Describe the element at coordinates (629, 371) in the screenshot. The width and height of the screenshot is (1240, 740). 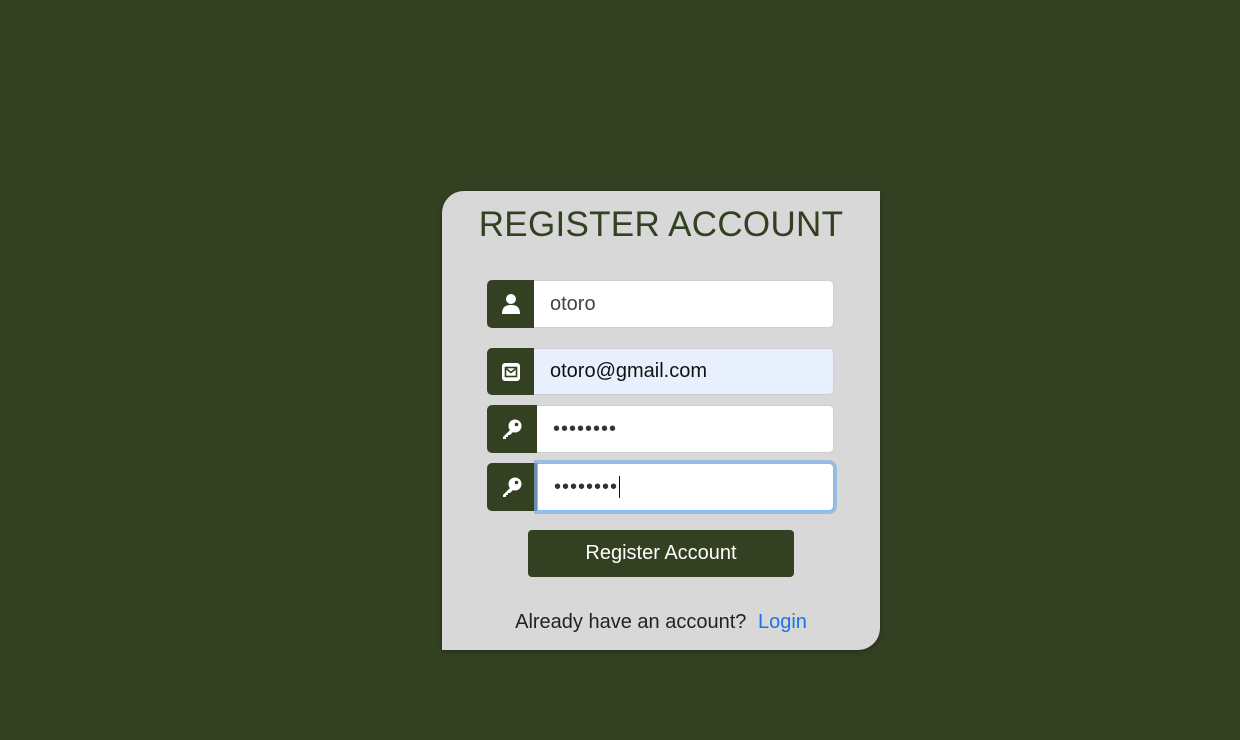
I see `email-value: otoro@gmail.com` at that location.